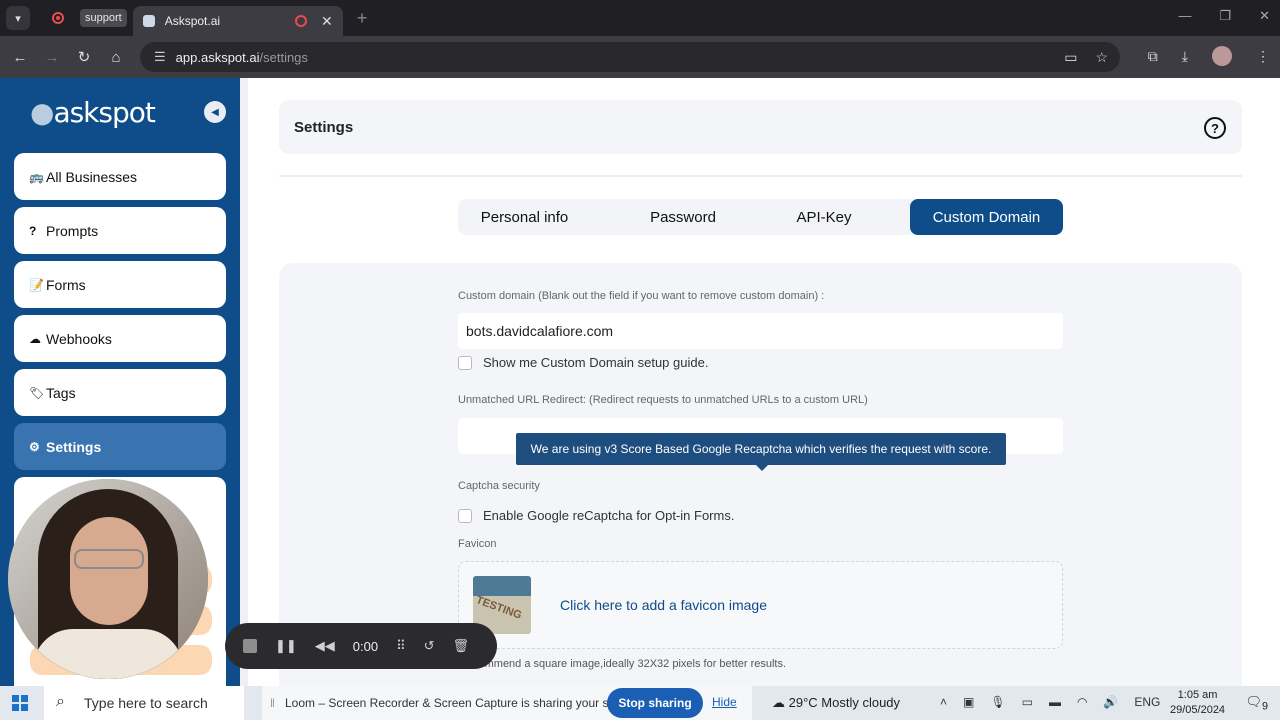 The image size is (1280, 720). Describe the element at coordinates (986, 217) in the screenshot. I see `tab-custom-domain: Custom Domain` at that location.